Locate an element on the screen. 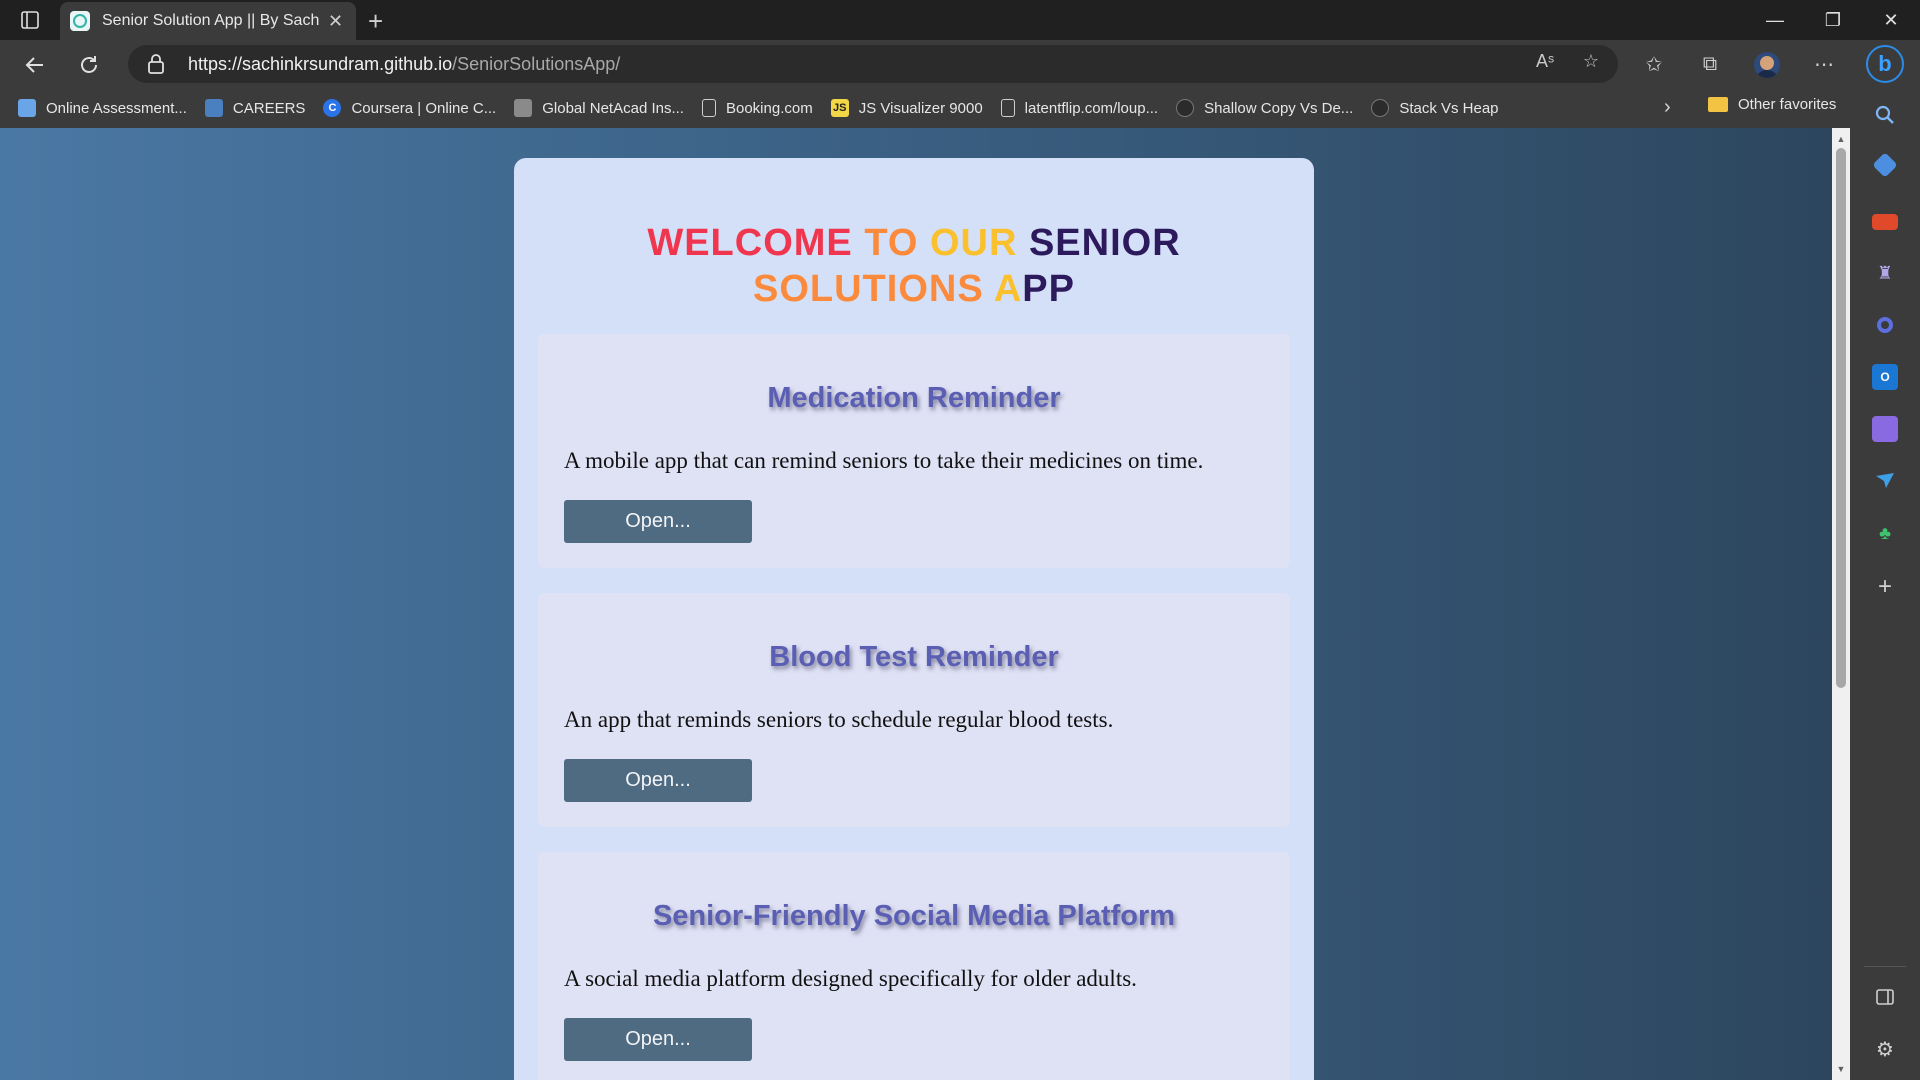 The width and height of the screenshot is (1920, 1080). scroll-down-arrow-icon: ▼ is located at coordinates (1841, 1069).